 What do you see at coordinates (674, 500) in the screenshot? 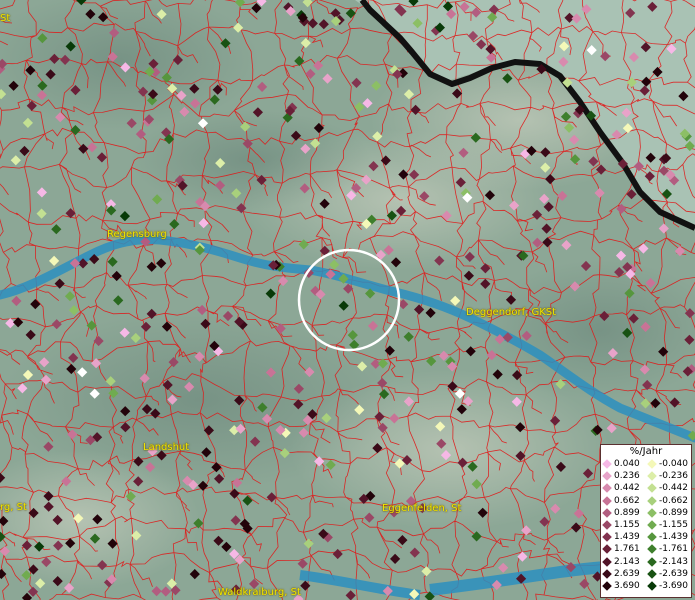
I see `legend-label: -0.662` at bounding box center [674, 500].